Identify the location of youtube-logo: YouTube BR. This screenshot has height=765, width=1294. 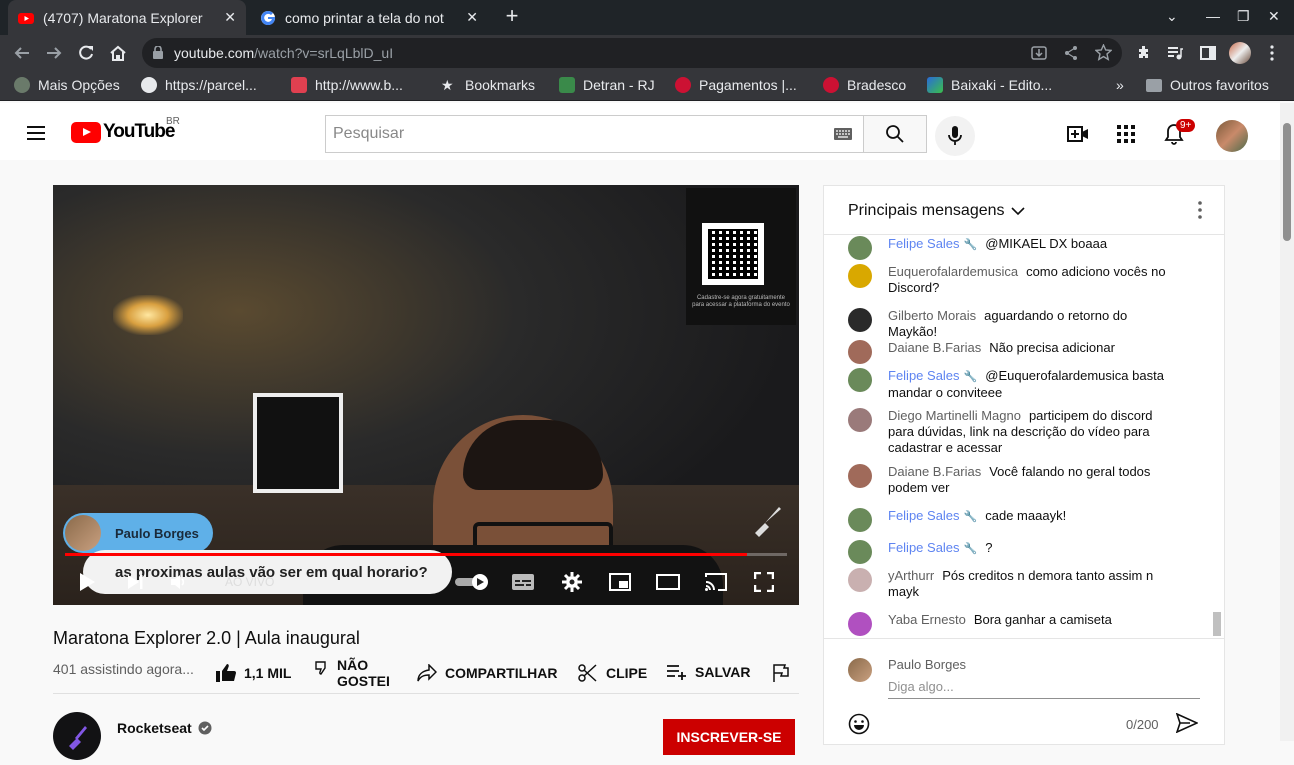
(125, 129).